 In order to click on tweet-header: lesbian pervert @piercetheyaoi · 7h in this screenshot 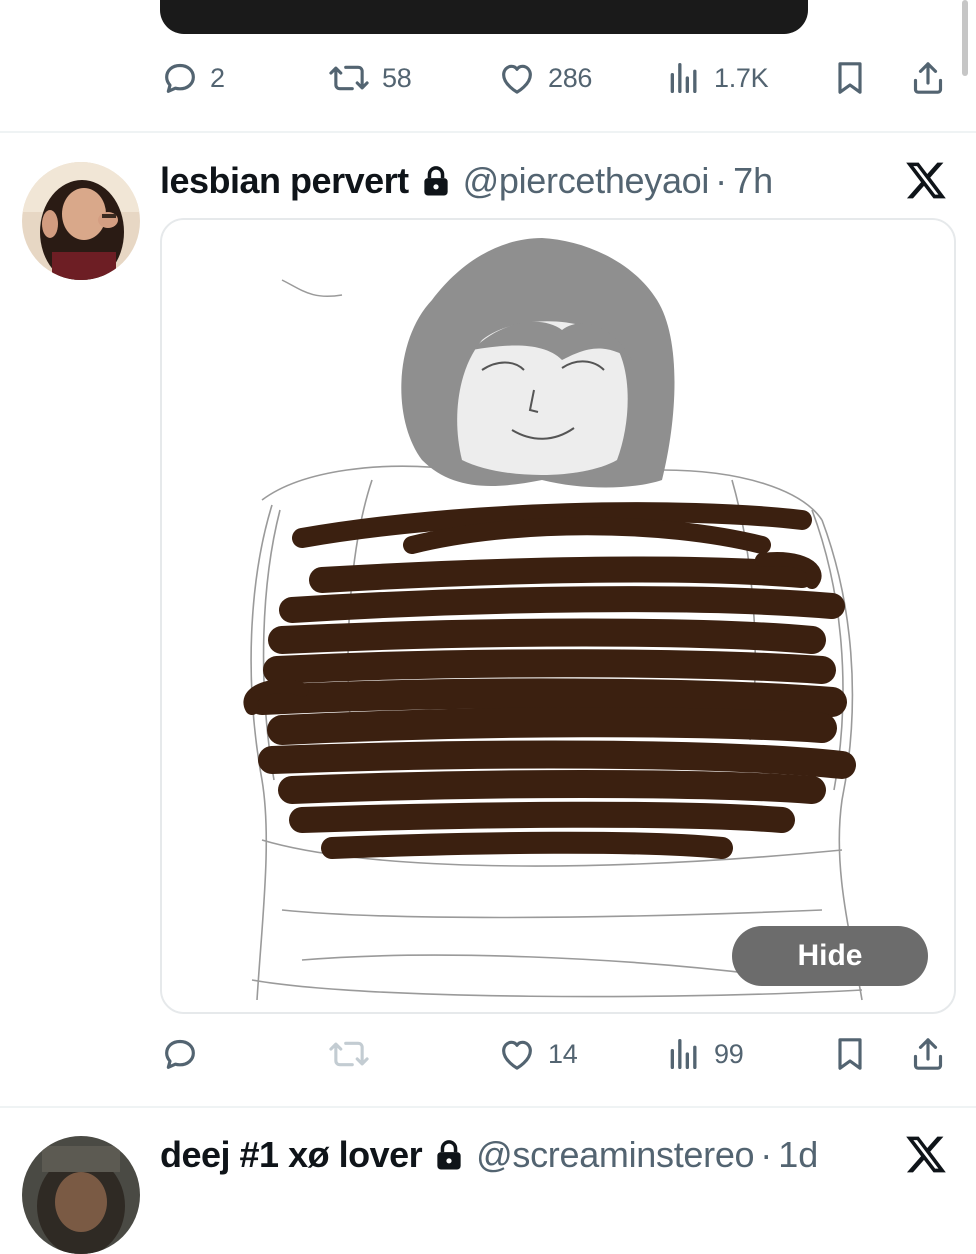, I will do `click(466, 181)`.